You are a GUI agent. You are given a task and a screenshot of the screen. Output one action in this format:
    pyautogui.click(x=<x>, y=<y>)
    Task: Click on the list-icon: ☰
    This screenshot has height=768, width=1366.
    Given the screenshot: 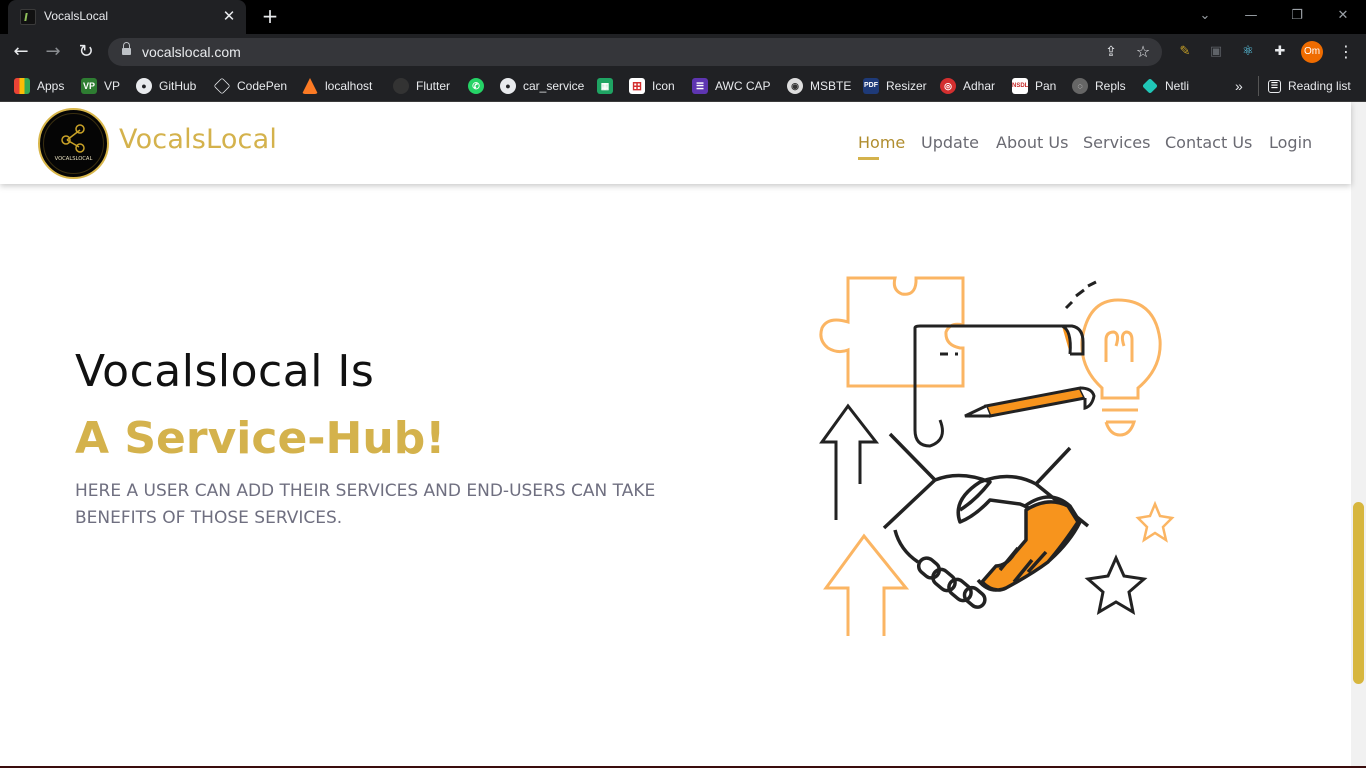 What is the action you would take?
    pyautogui.click(x=700, y=86)
    